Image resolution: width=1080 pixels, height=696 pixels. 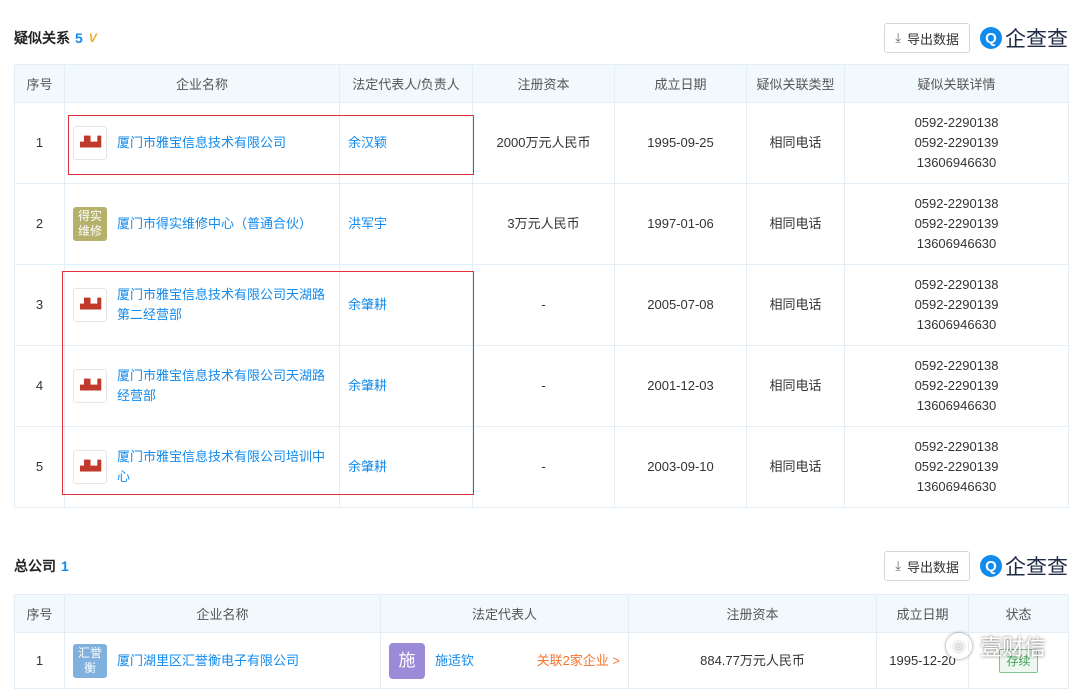 I want to click on vip-icon: V, so click(x=92, y=38).